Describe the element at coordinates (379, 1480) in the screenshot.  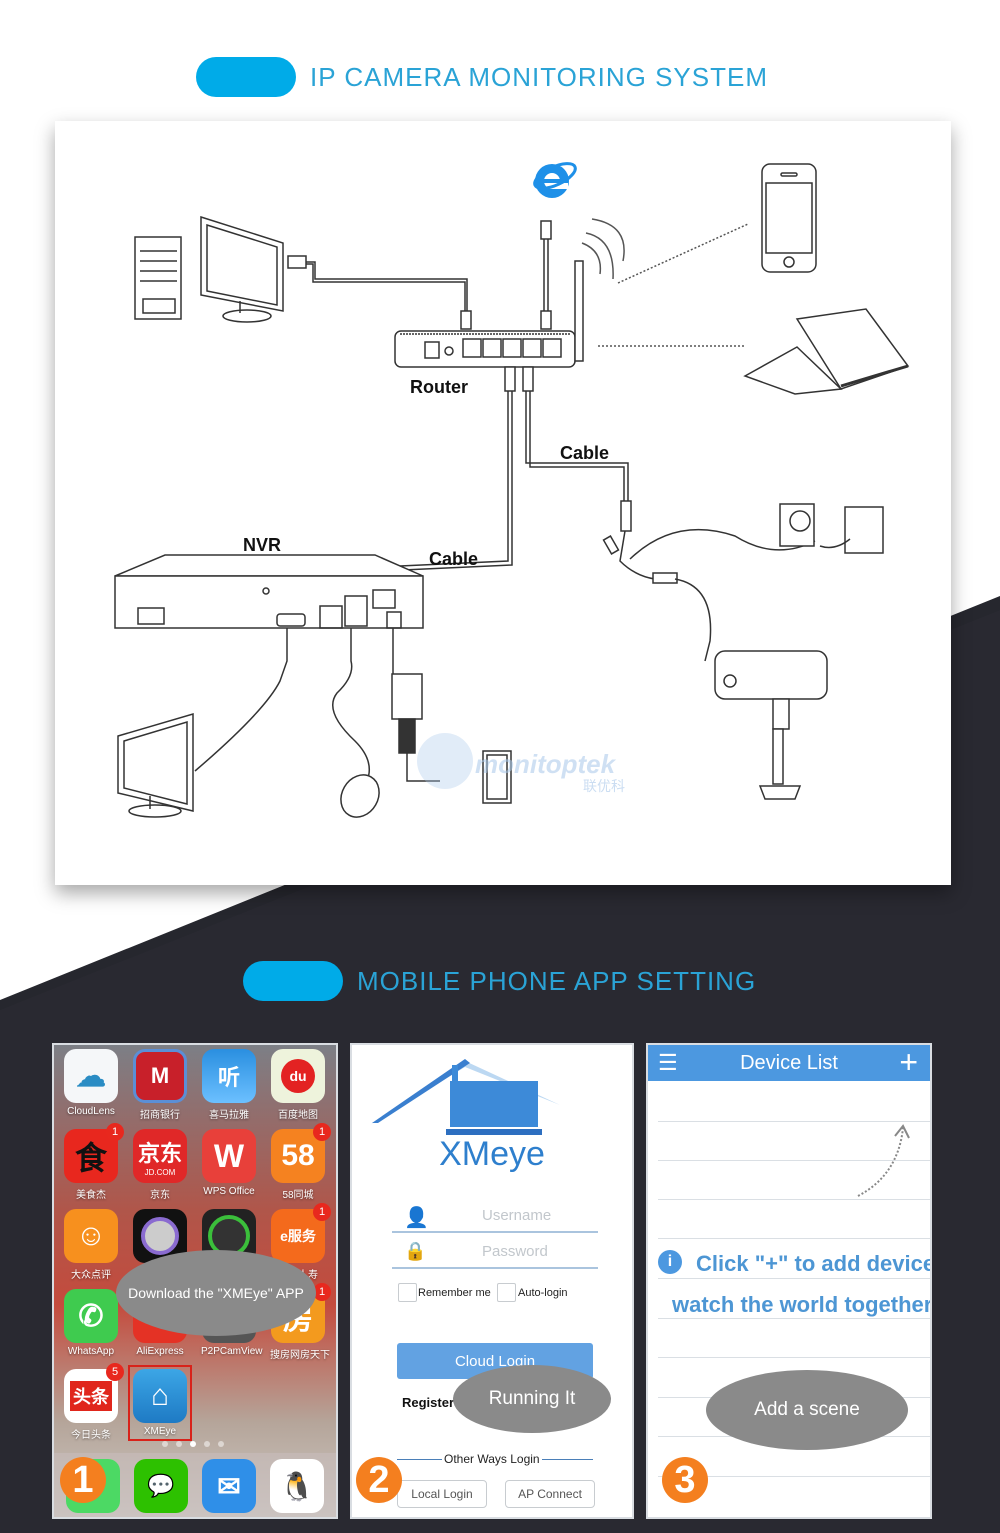
I see `step-number-2: 2` at that location.